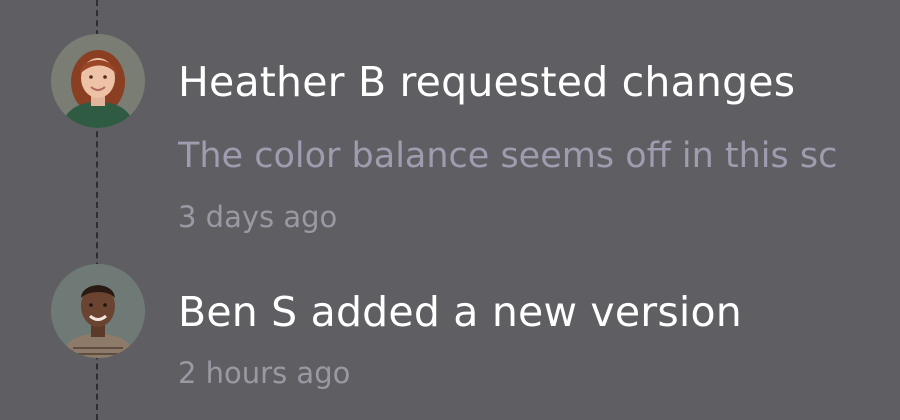  I want to click on activity-timestamp: 2 hours ago, so click(264, 373).